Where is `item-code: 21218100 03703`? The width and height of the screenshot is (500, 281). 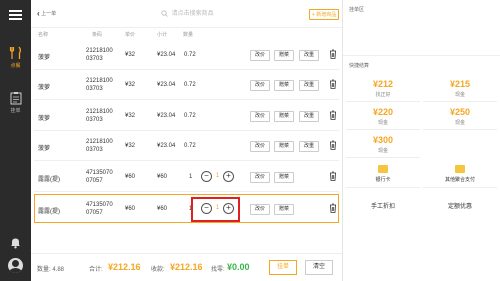
item-code: 21218100 03703 is located at coordinates (99, 55).